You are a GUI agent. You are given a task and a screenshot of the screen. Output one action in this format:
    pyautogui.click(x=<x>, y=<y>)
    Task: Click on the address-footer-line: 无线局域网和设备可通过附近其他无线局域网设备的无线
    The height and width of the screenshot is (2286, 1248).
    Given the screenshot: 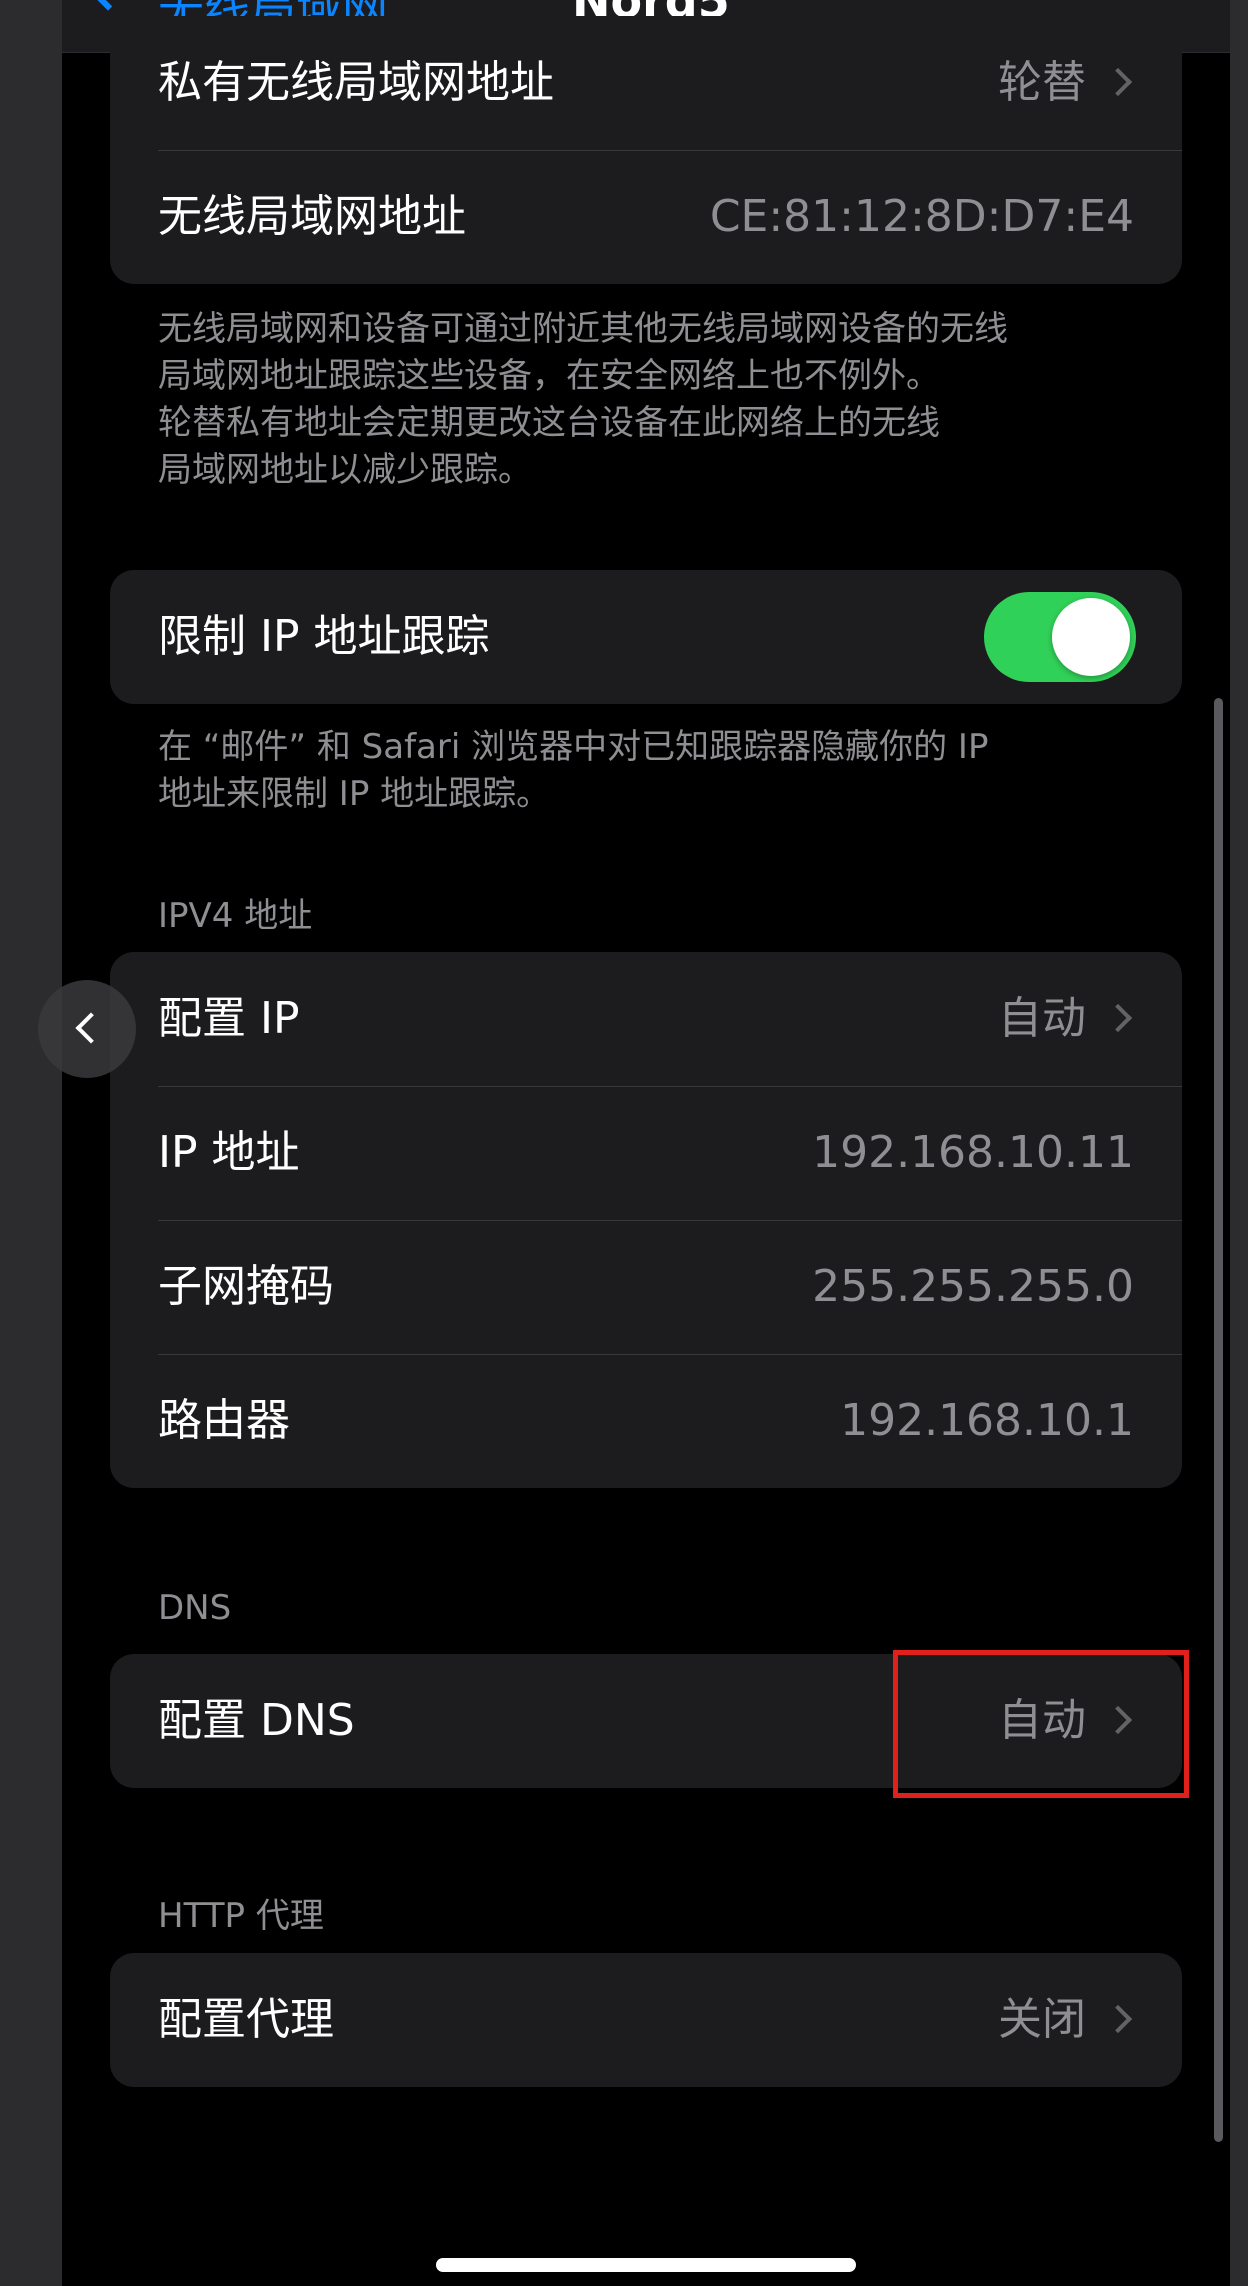 What is the action you would take?
    pyautogui.click(x=583, y=329)
    